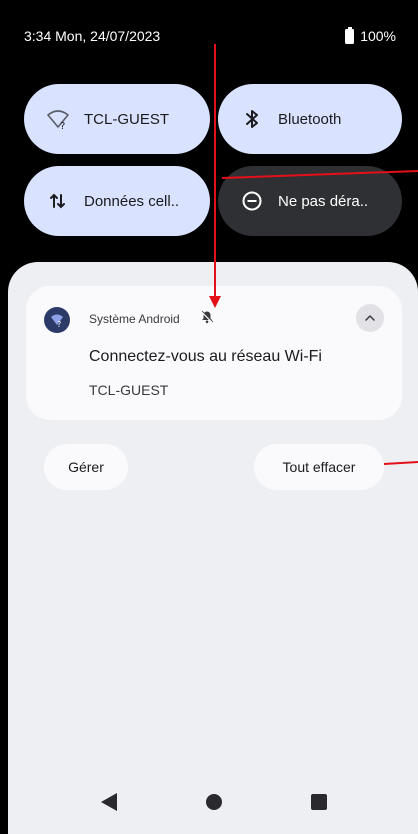 The image size is (418, 834). Describe the element at coordinates (129, 390) in the screenshot. I see `notification-text: TCL-GUEST` at that location.